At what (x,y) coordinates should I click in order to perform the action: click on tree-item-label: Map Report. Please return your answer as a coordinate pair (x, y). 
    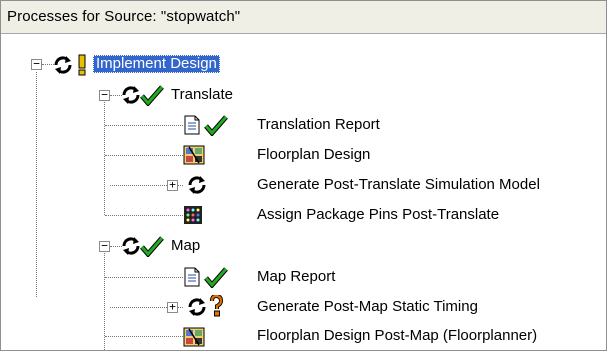
    Looking at the image, I should click on (296, 276).